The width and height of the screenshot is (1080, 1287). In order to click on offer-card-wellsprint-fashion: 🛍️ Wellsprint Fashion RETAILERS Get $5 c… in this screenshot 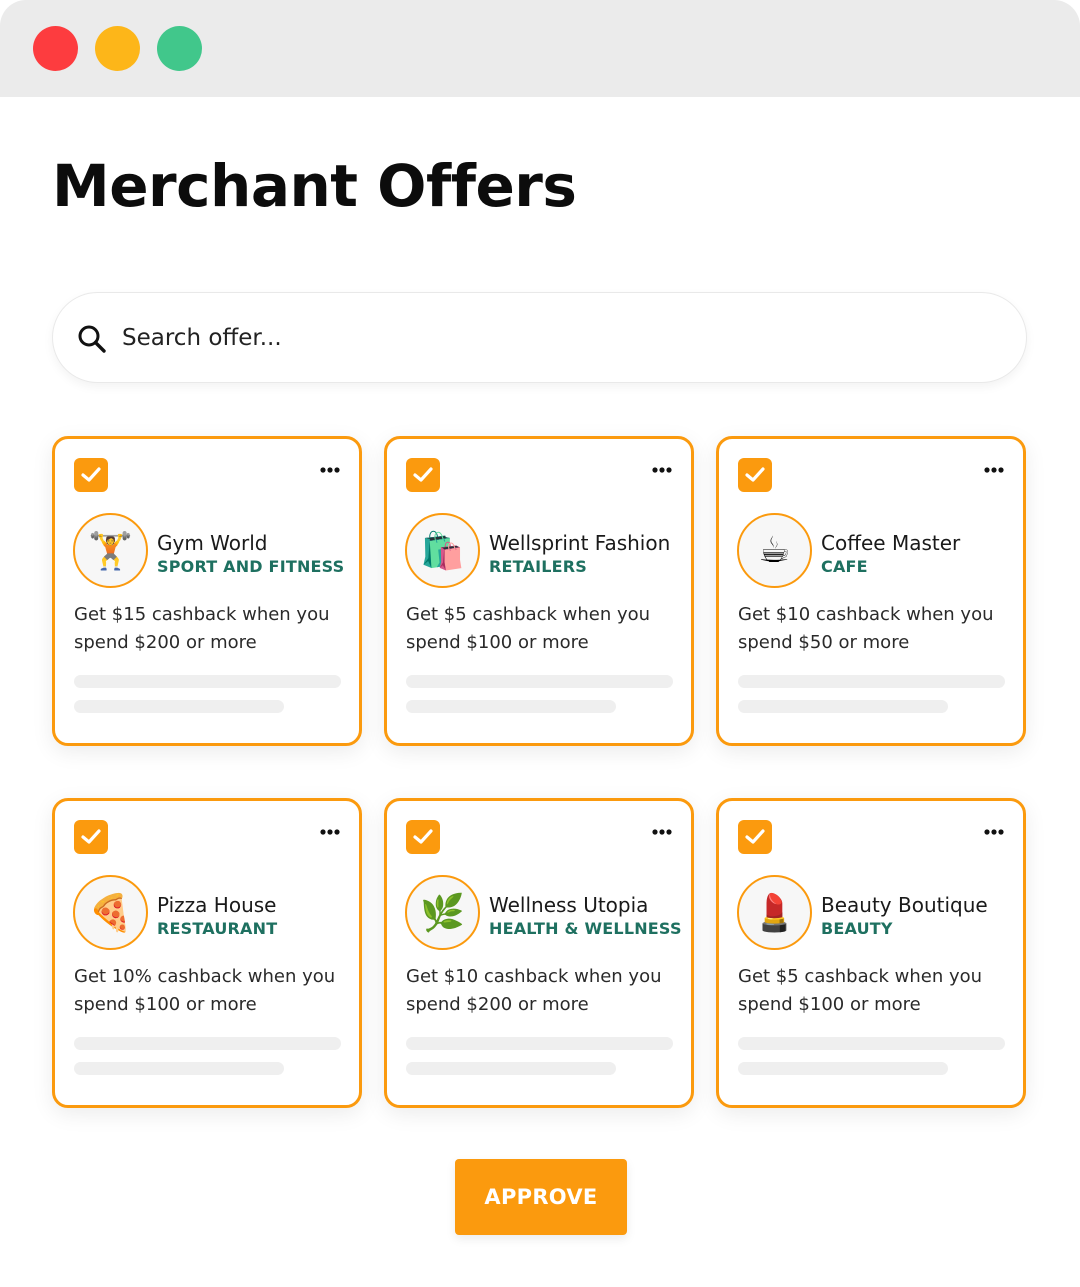, I will do `click(539, 591)`.